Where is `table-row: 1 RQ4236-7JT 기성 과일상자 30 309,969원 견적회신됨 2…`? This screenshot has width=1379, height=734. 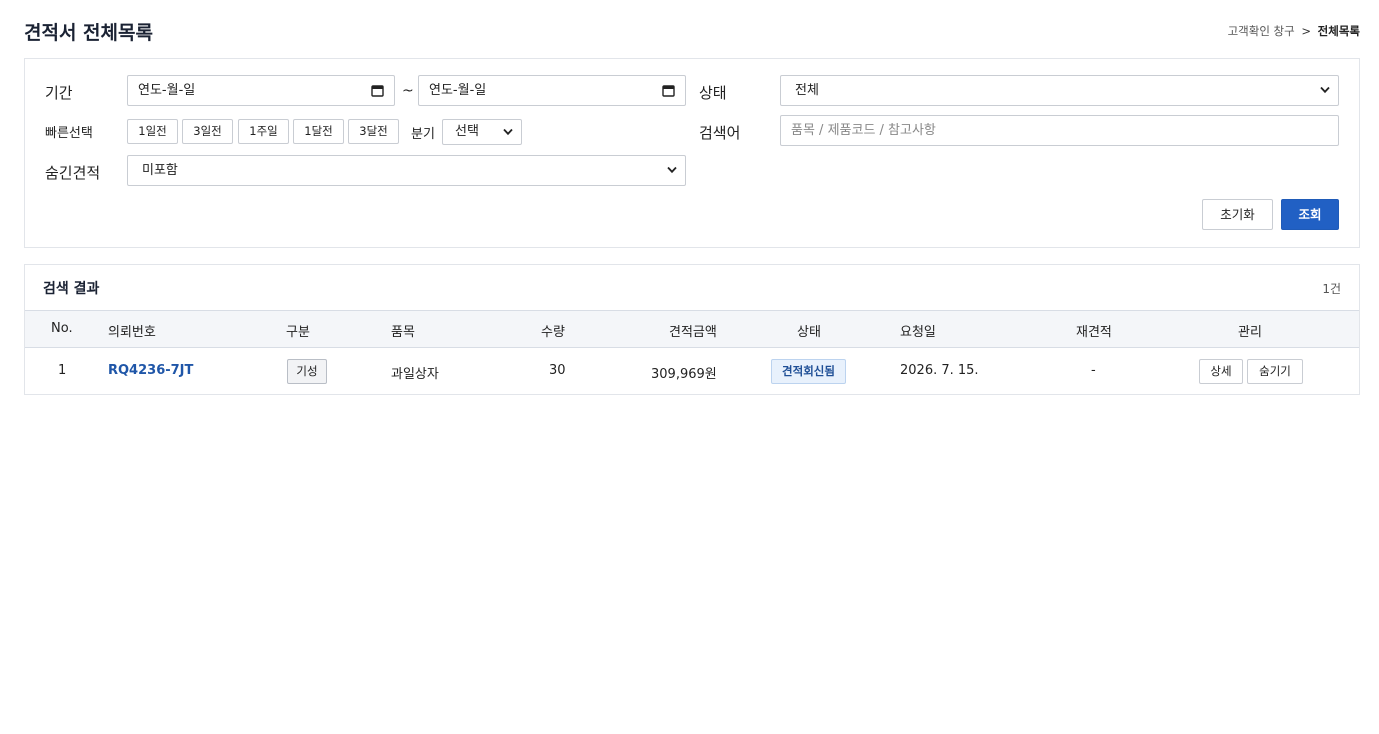 table-row: 1 RQ4236-7JT 기성 과일상자 30 309,969원 견적회신됨 2… is located at coordinates (692, 371).